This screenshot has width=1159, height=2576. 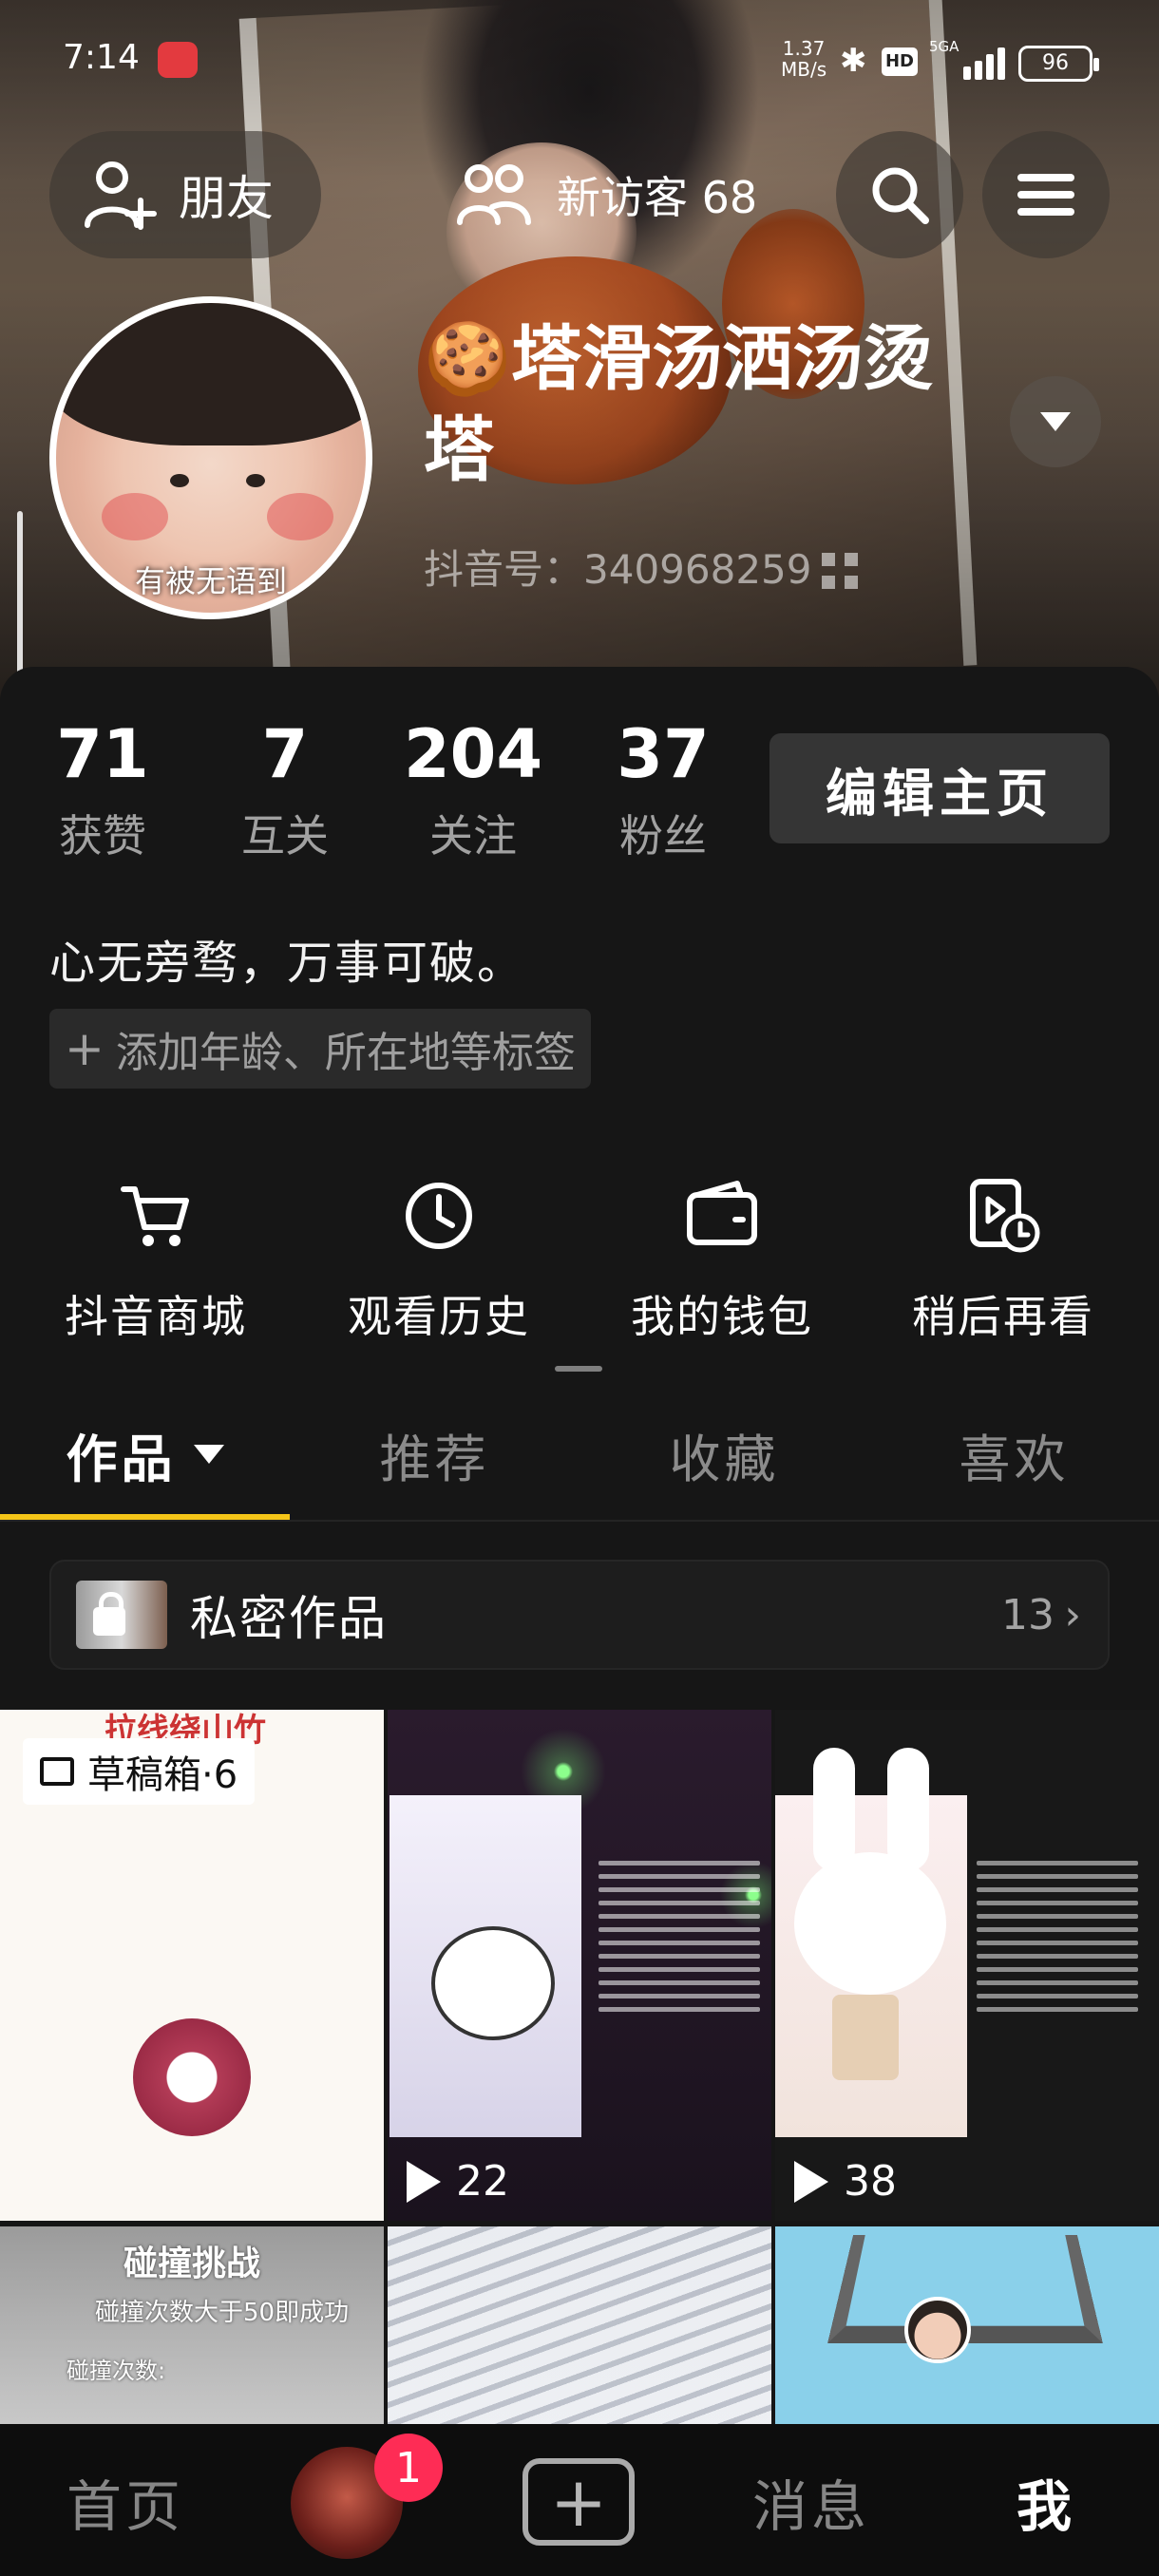 I want to click on edit-profile-button: 编辑主页, so click(x=940, y=788).